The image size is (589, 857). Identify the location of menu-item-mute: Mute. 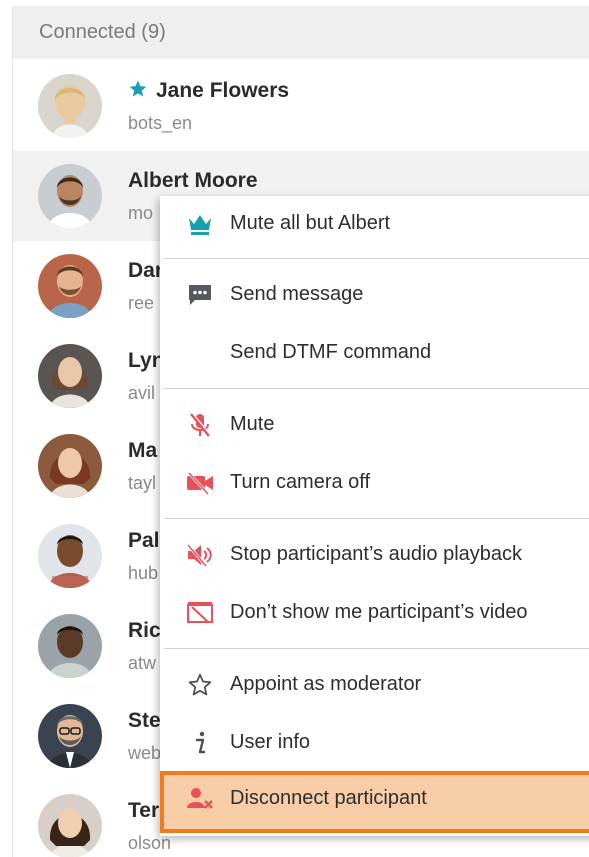
(374, 425).